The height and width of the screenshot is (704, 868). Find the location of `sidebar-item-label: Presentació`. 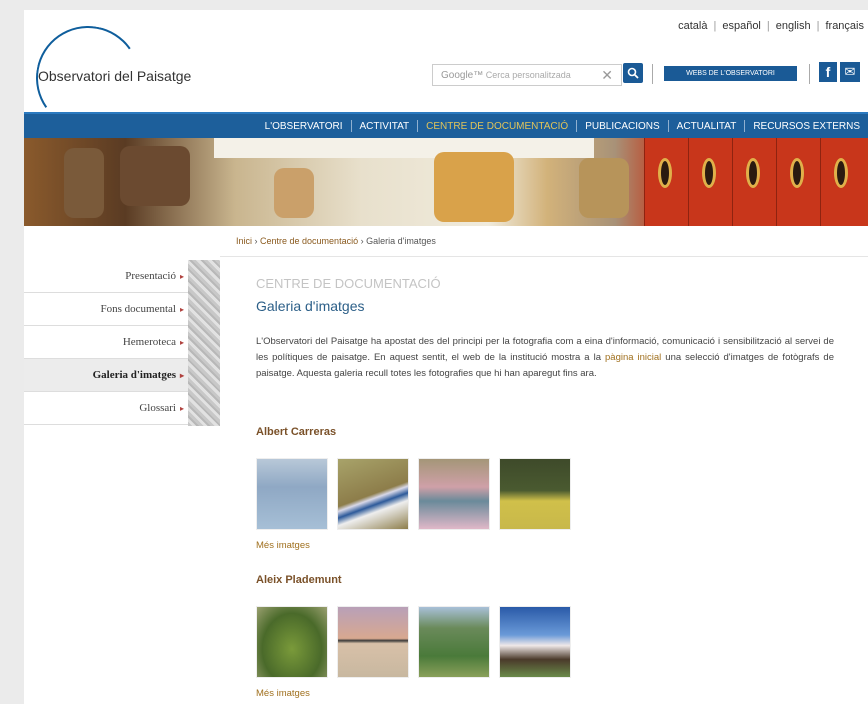

sidebar-item-label: Presentació is located at coordinates (150, 276).